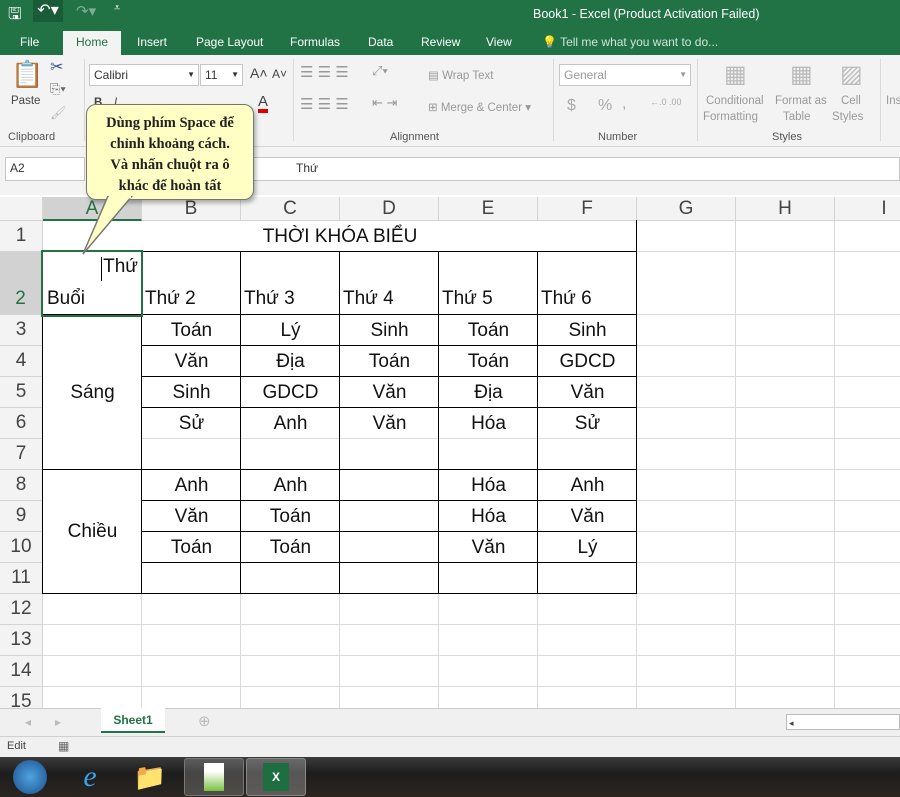 Image resolution: width=900 pixels, height=797 pixels. What do you see at coordinates (144, 75) in the screenshot?
I see `font-name-select: Calibri ▼` at bounding box center [144, 75].